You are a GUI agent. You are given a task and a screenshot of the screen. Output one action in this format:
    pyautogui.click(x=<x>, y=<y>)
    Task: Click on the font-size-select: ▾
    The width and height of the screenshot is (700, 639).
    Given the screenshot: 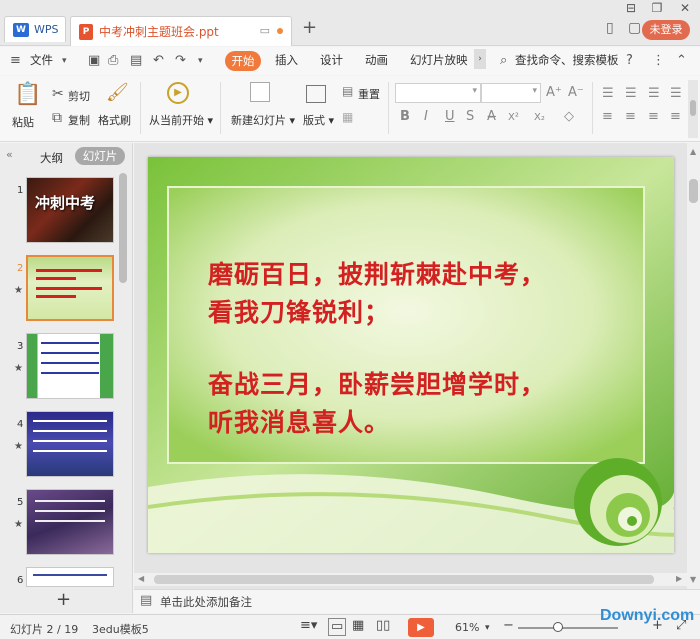 What is the action you would take?
    pyautogui.click(x=511, y=93)
    